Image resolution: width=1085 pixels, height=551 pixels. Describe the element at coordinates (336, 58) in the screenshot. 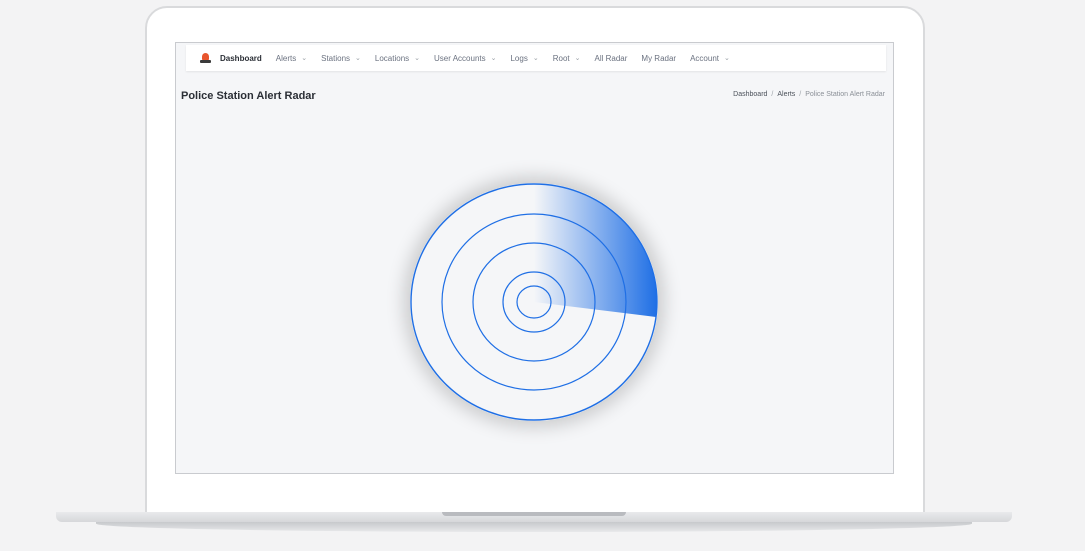

I see `nav-item-label: Stations` at that location.